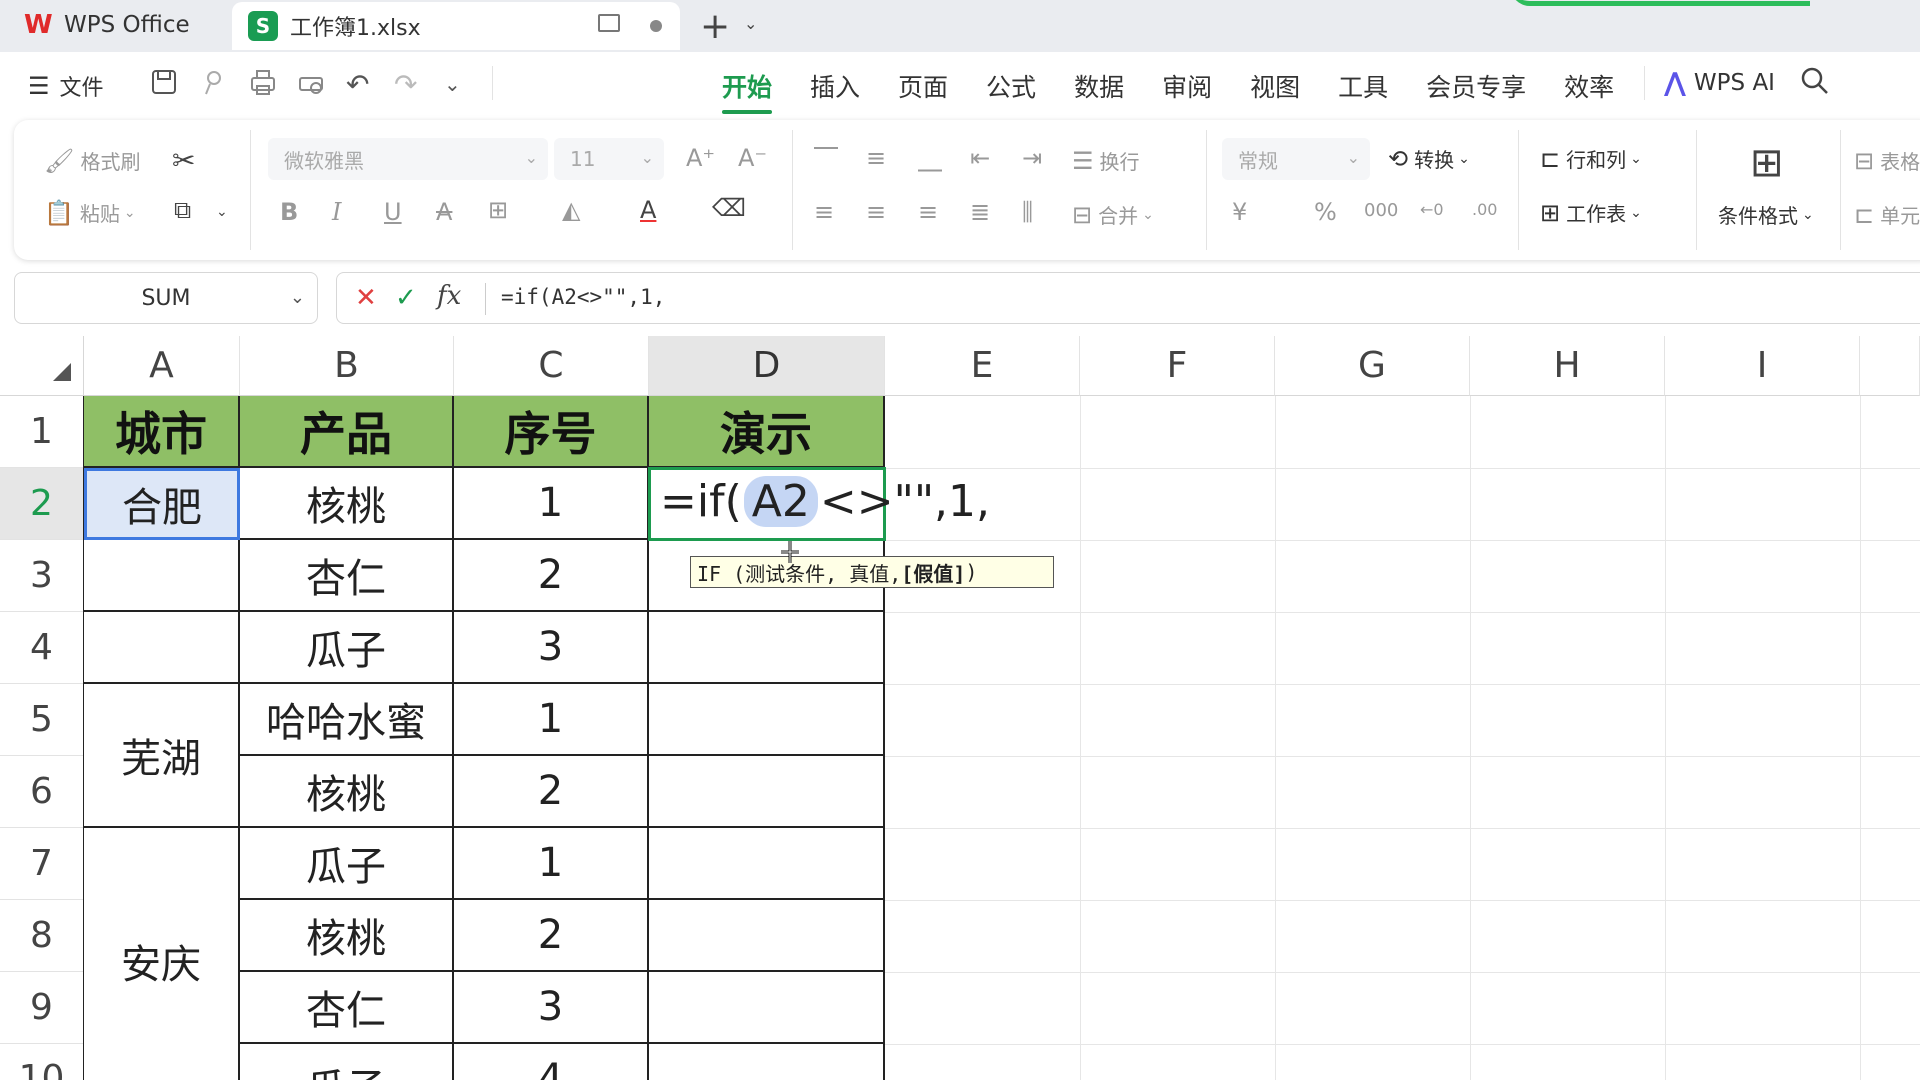 The width and height of the screenshot is (1920, 1080). What do you see at coordinates (1484, 209) in the screenshot?
I see `decrease-decimal-icon: .00` at bounding box center [1484, 209].